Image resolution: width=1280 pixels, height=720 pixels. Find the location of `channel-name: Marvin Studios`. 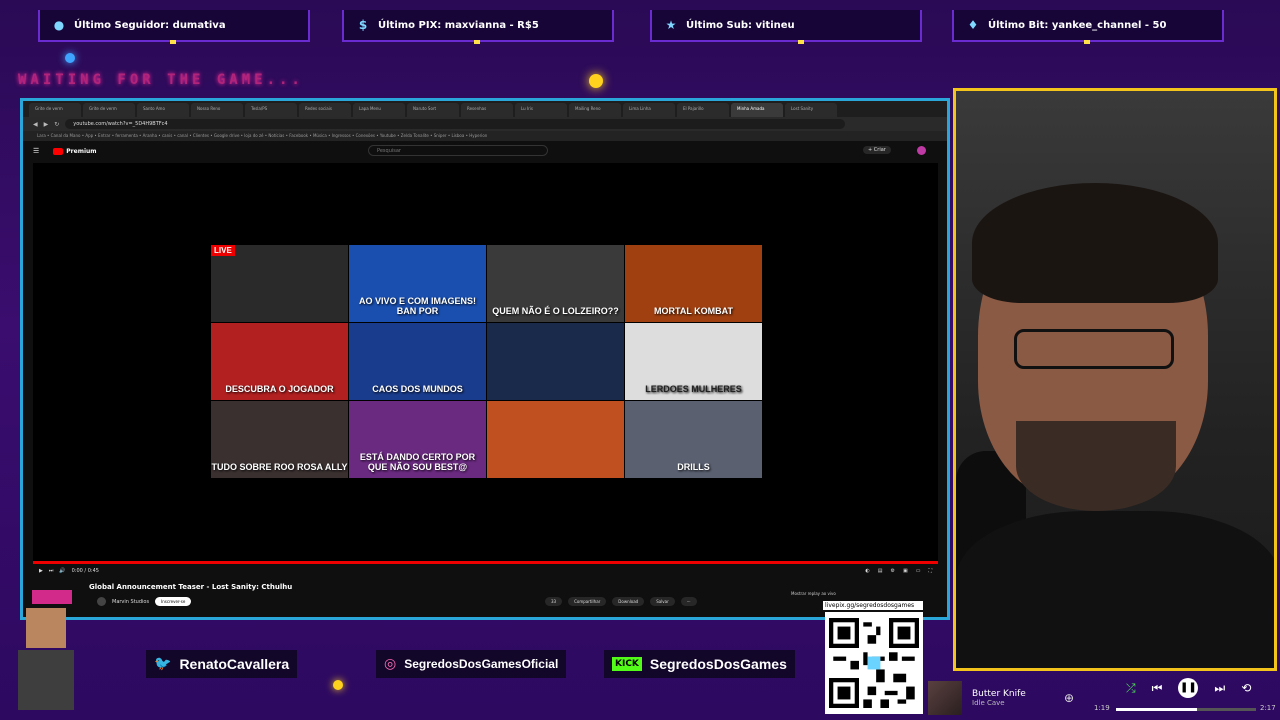

channel-name: Marvin Studios is located at coordinates (130, 602).